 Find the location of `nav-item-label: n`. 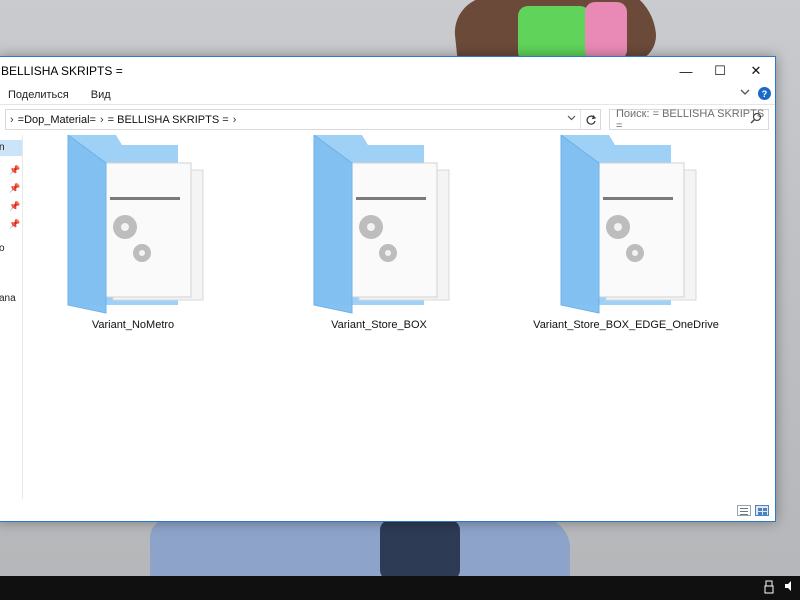

nav-item-label: n is located at coordinates (2, 147).